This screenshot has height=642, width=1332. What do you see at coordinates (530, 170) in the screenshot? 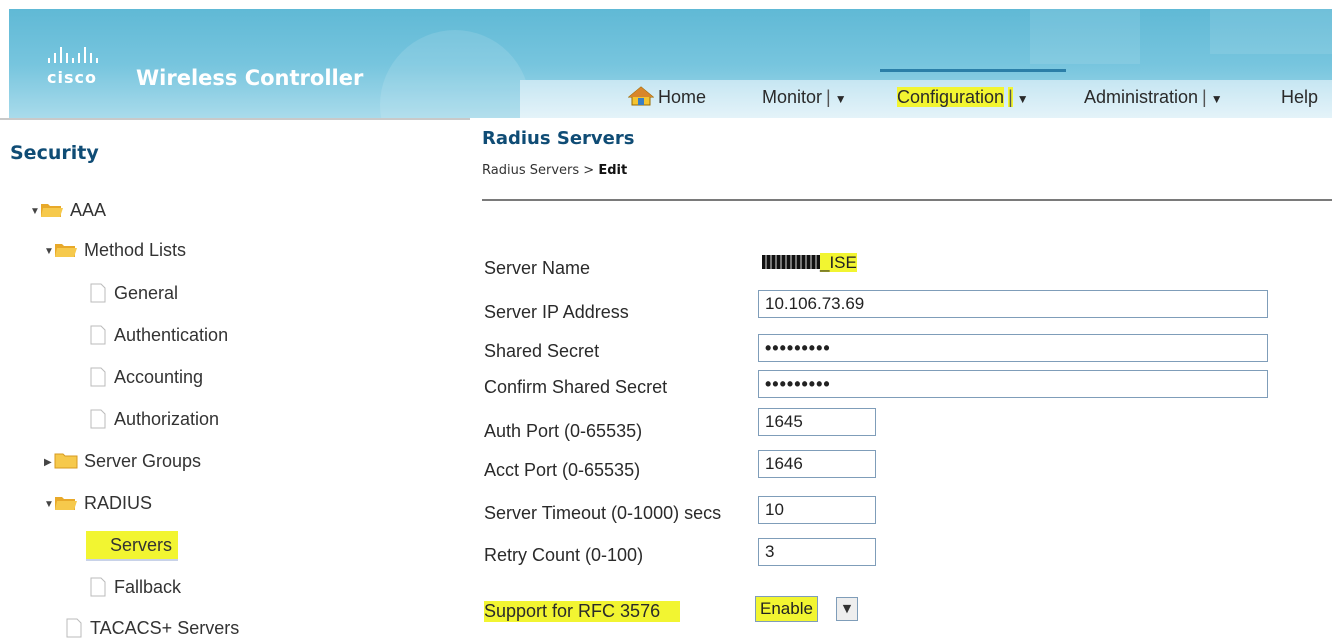
I see `breadcrumb-parent: Radius Servers` at bounding box center [530, 170].